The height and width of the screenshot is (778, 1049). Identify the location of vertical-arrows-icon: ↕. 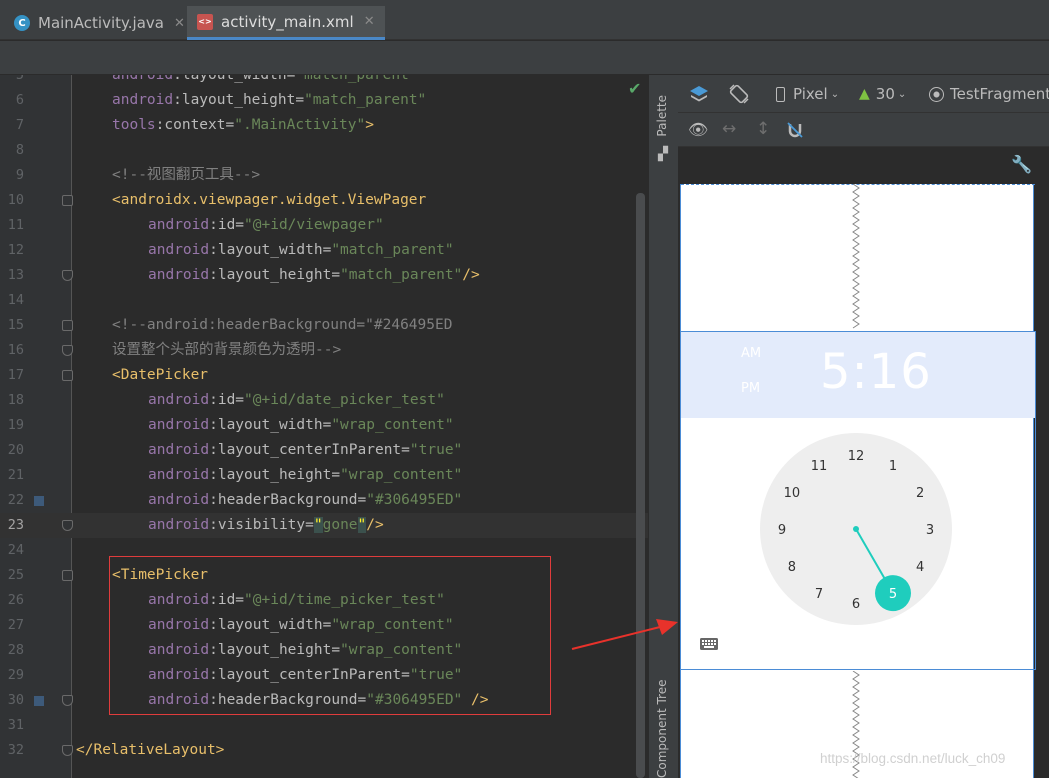
(763, 129).